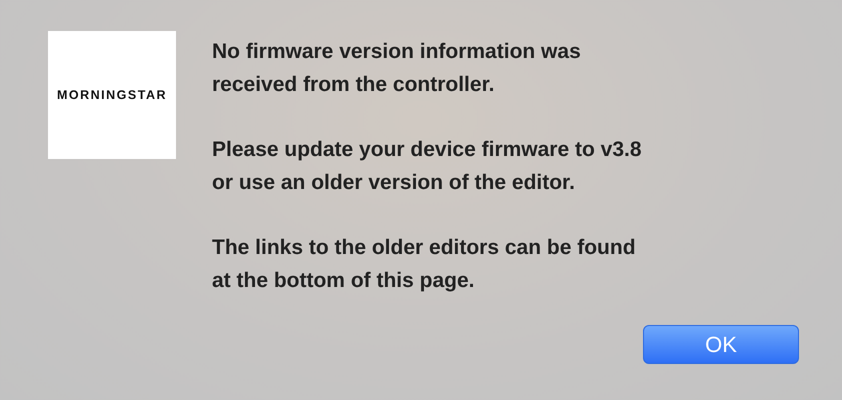 This screenshot has height=400, width=842. Describe the element at coordinates (111, 95) in the screenshot. I see `logo-text: MORNINGSTAR` at that location.